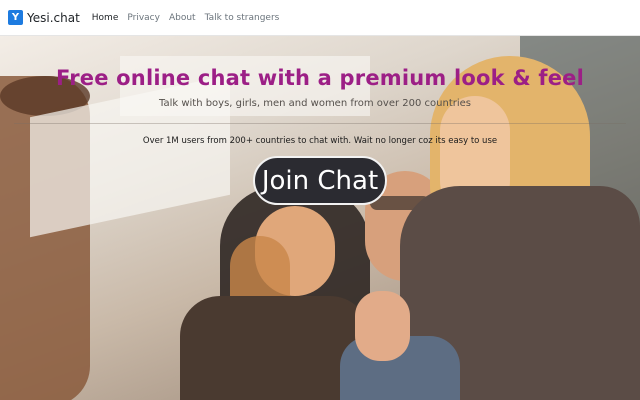 The height and width of the screenshot is (400, 640). I want to click on join-chat-button: Join Chat, so click(320, 180).